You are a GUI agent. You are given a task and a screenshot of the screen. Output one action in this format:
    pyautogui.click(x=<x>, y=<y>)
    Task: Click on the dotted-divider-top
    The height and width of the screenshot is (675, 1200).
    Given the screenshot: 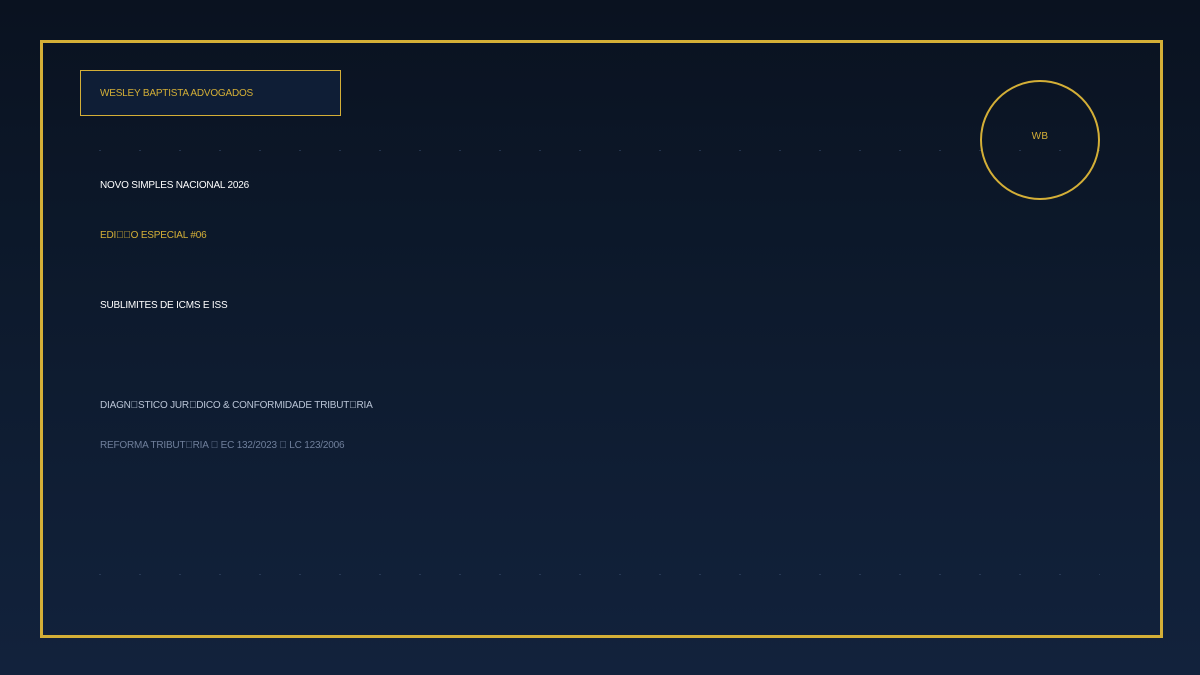 What is the action you would take?
    pyautogui.click(x=590, y=150)
    